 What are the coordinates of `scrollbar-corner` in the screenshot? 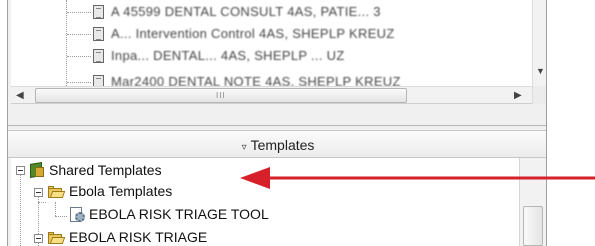 It's located at (539, 95).